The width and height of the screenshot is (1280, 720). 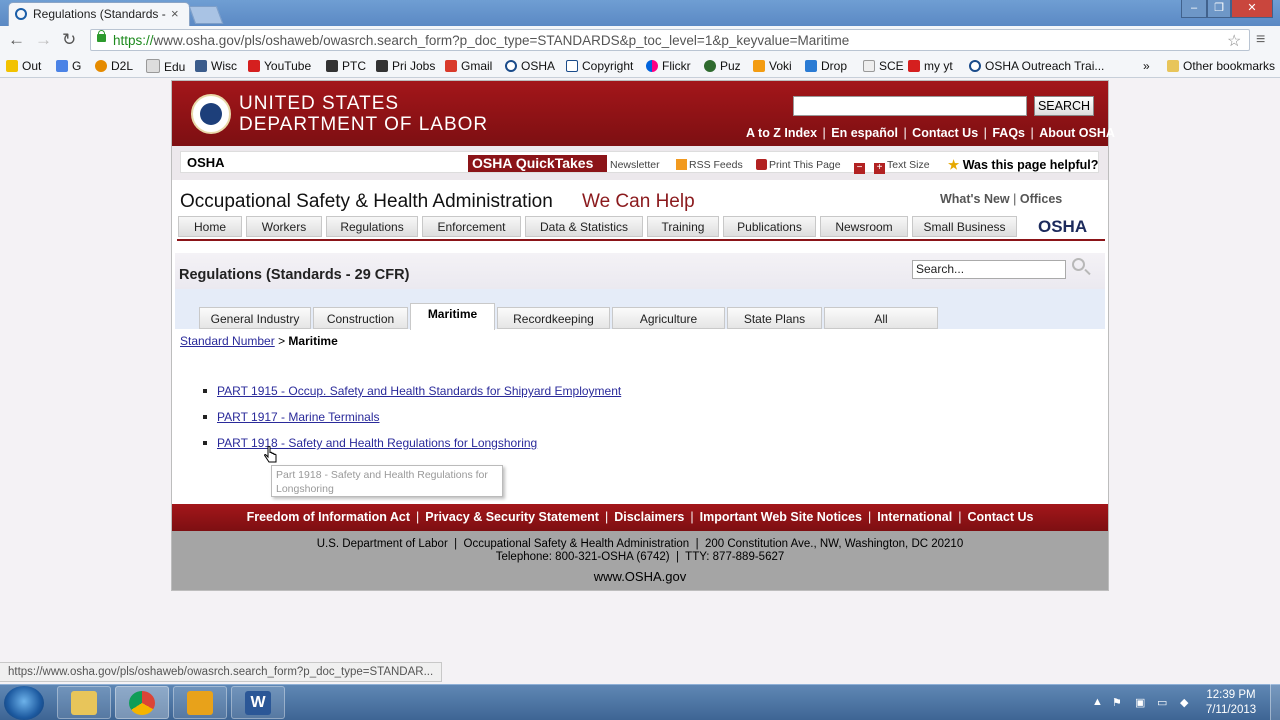 What do you see at coordinates (43, 40) in the screenshot?
I see `forward-arrow-icon: →` at bounding box center [43, 40].